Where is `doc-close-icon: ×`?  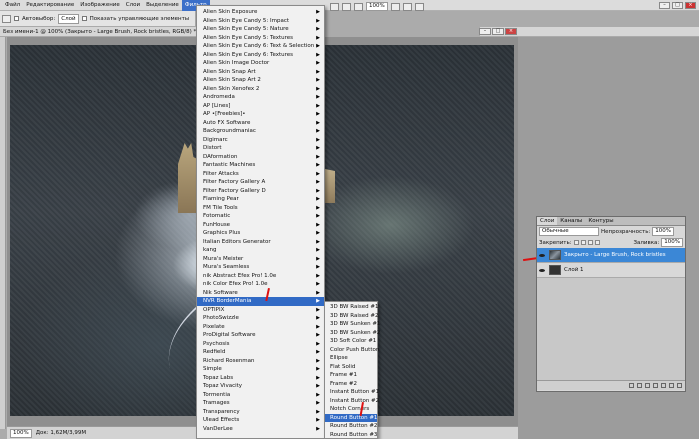
doc-close-icon: × is located at coordinates (511, 31).